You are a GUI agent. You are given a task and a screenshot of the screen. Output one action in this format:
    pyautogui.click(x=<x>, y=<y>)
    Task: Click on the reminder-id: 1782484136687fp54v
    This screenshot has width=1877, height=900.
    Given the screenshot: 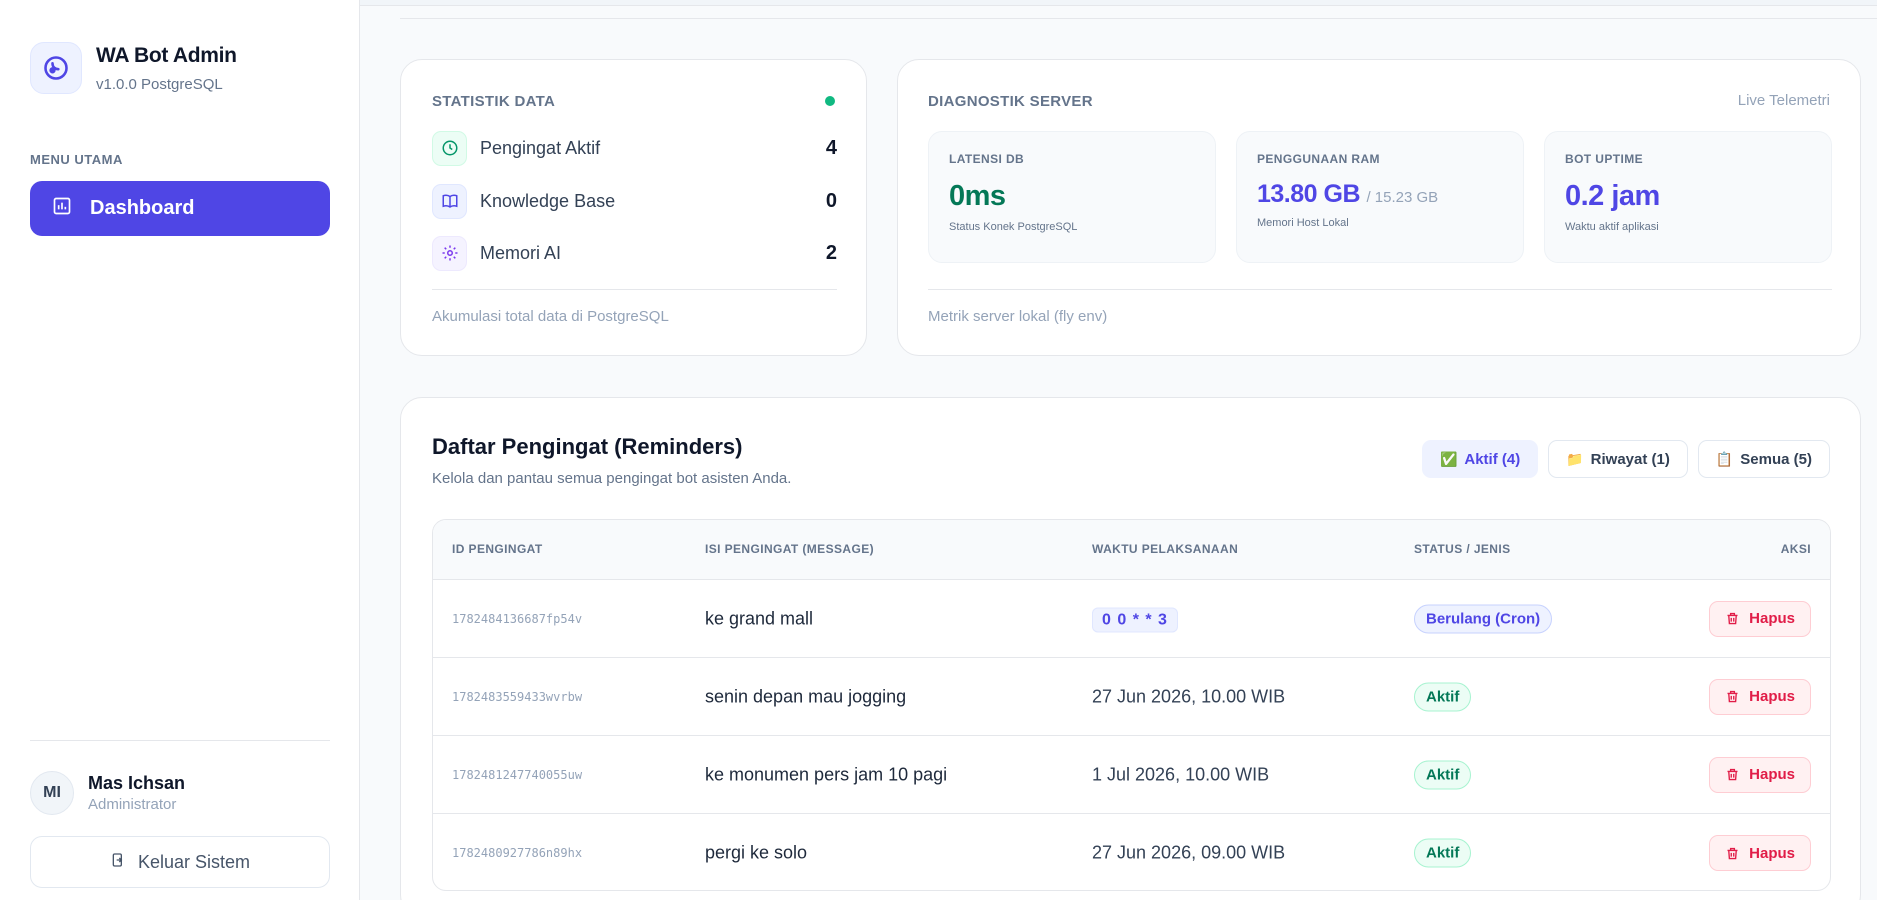 What is the action you would take?
    pyautogui.click(x=517, y=618)
    